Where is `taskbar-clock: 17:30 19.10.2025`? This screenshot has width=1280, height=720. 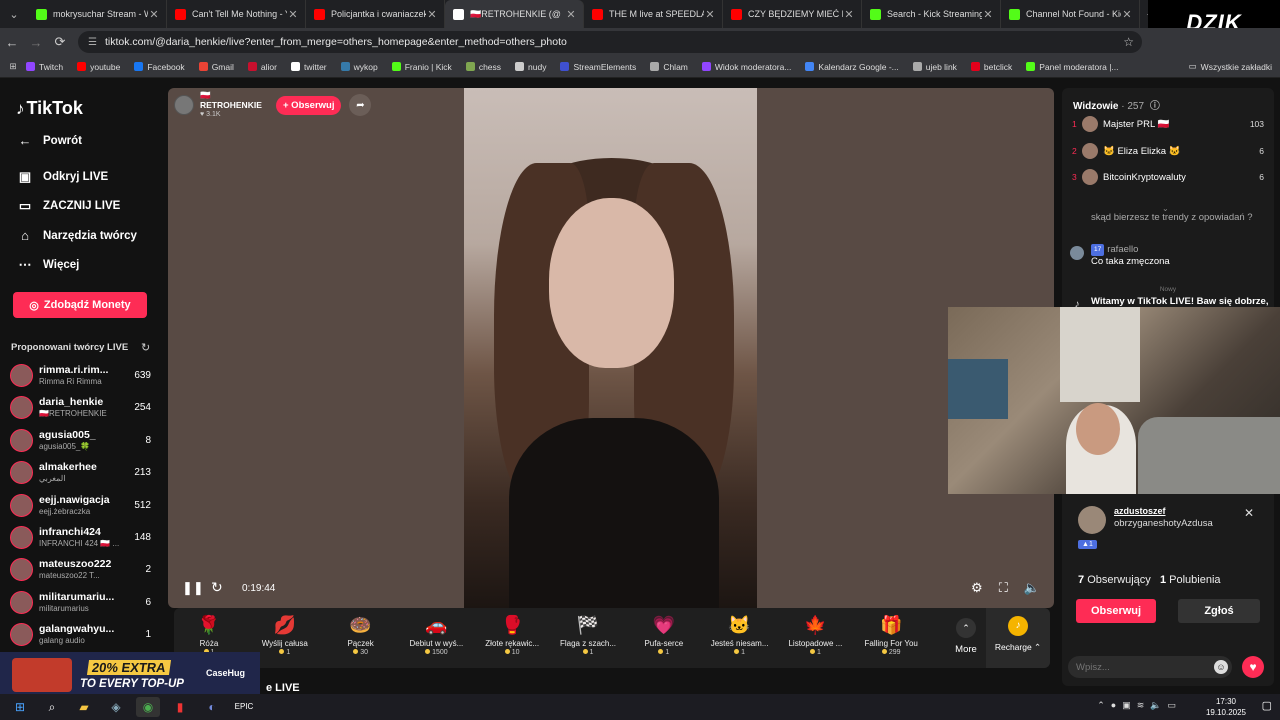
taskbar-clock: 17:30 19.10.2025 is located at coordinates (1226, 707).